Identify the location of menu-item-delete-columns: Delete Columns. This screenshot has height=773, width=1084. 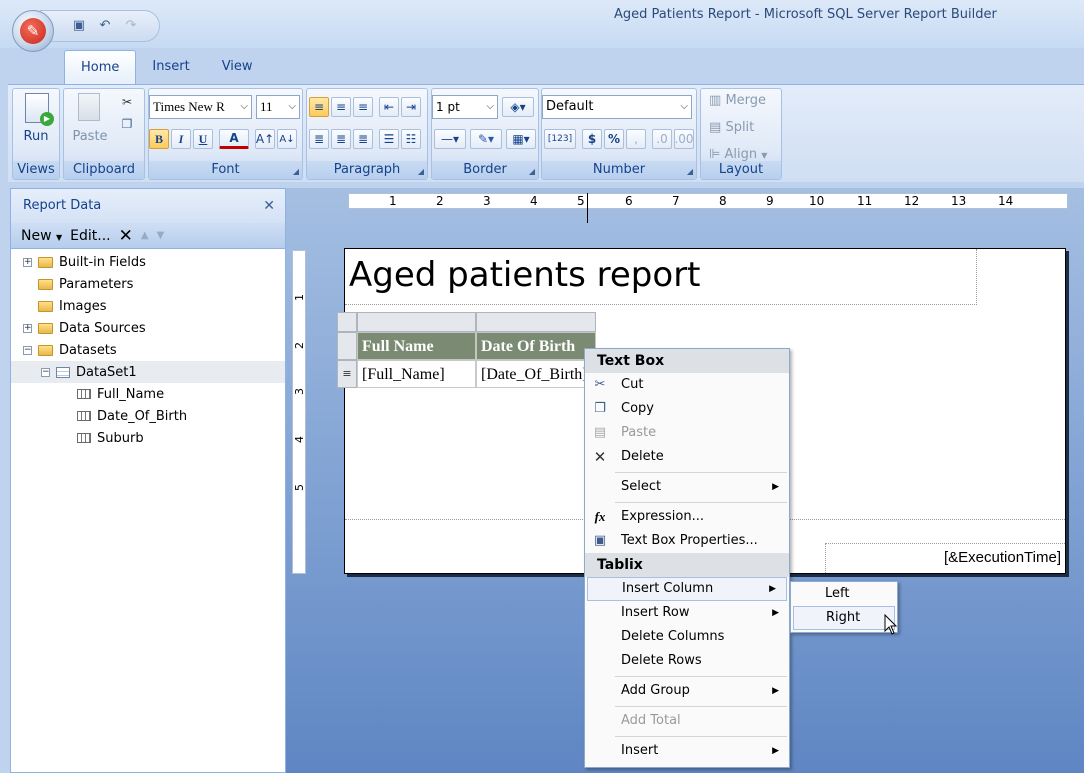
(687, 637).